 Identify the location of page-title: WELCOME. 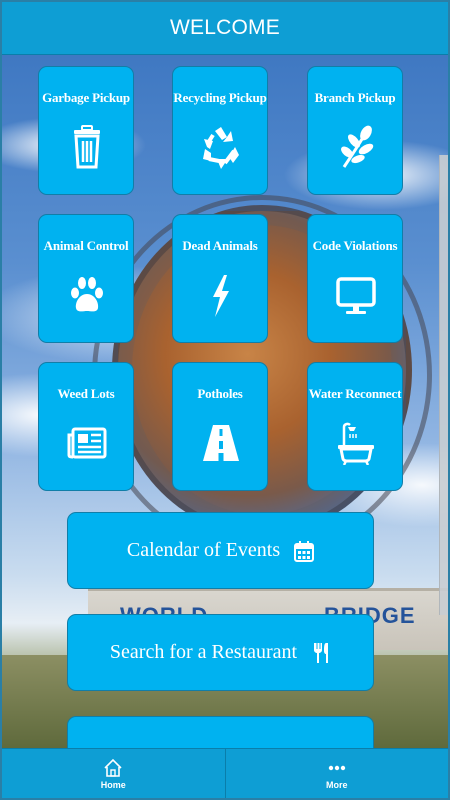
(225, 27).